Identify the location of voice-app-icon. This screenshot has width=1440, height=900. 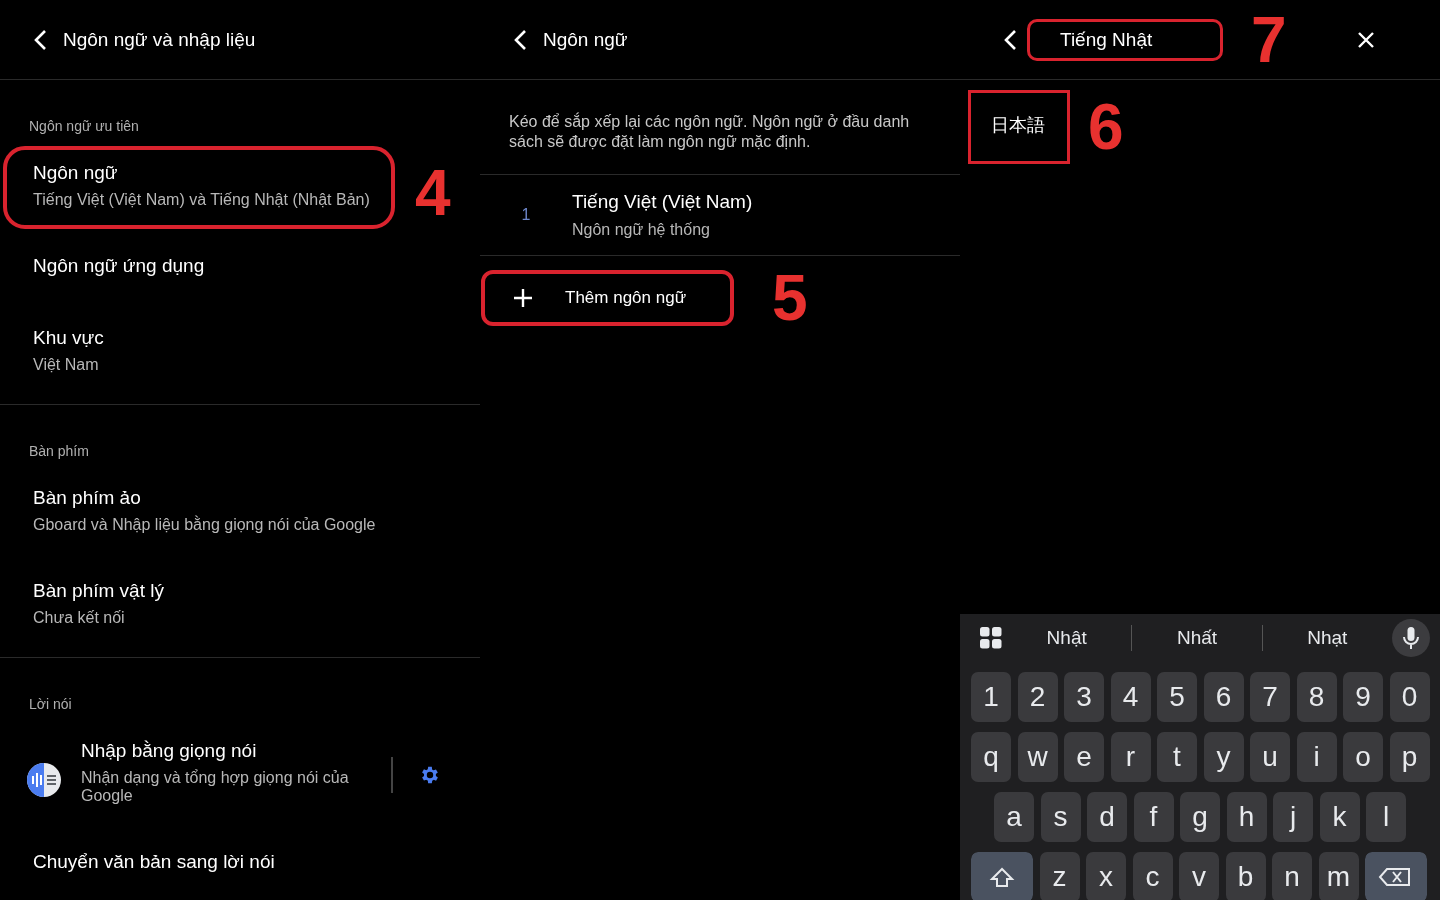
(44, 779).